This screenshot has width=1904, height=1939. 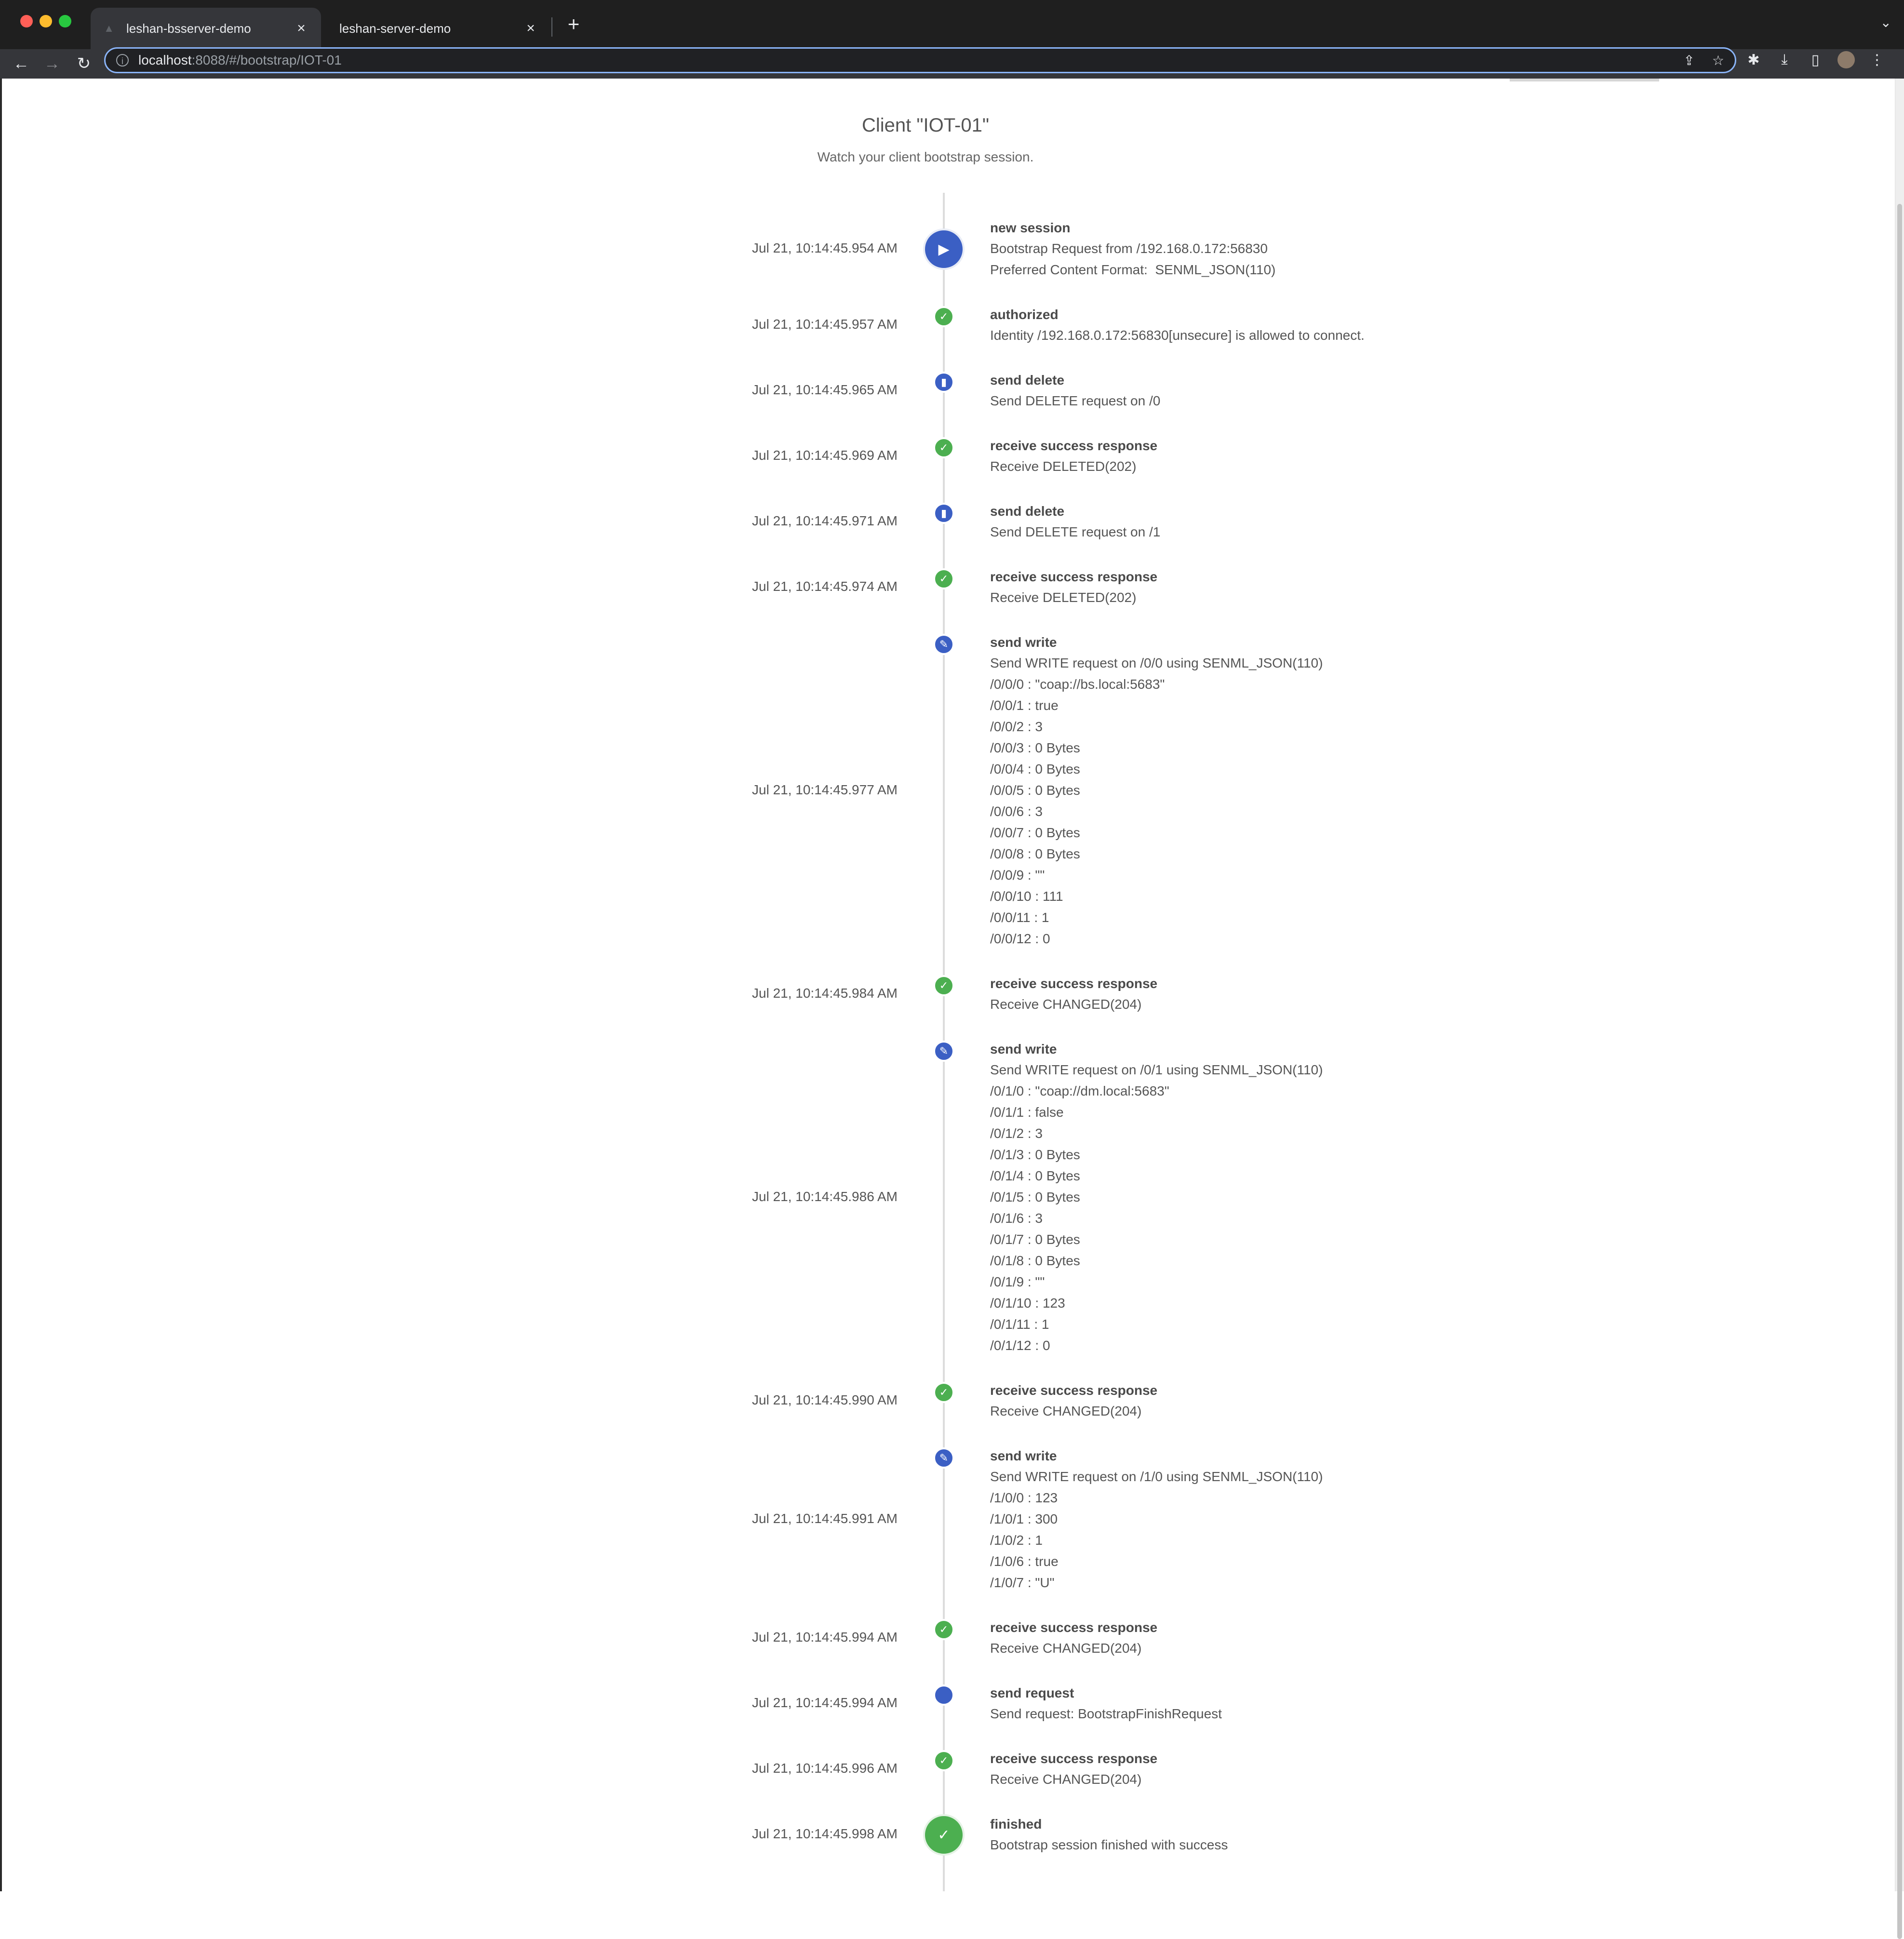 What do you see at coordinates (1032, 1692) in the screenshot?
I see `event-title: send request` at bounding box center [1032, 1692].